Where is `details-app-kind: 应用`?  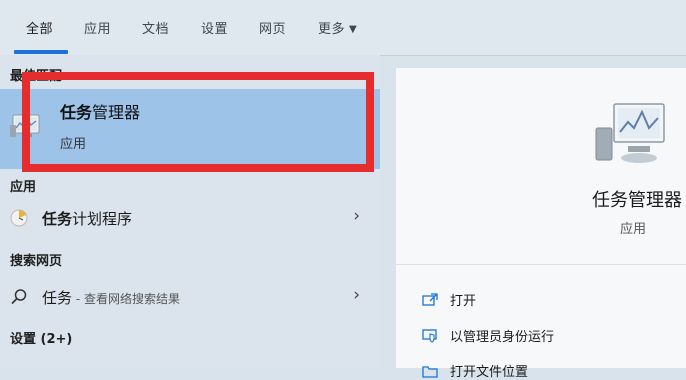
details-app-kind: 应用 is located at coordinates (632, 229).